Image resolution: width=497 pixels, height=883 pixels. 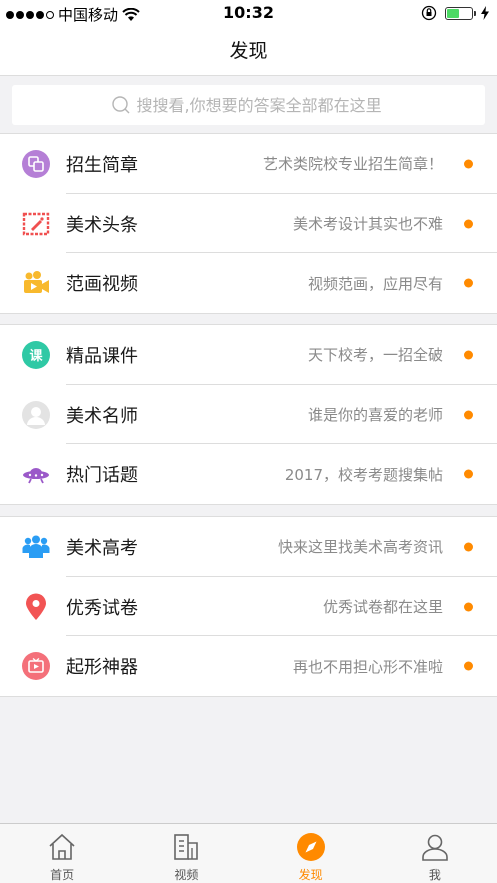 I want to click on user-icon, so click(x=435, y=847).